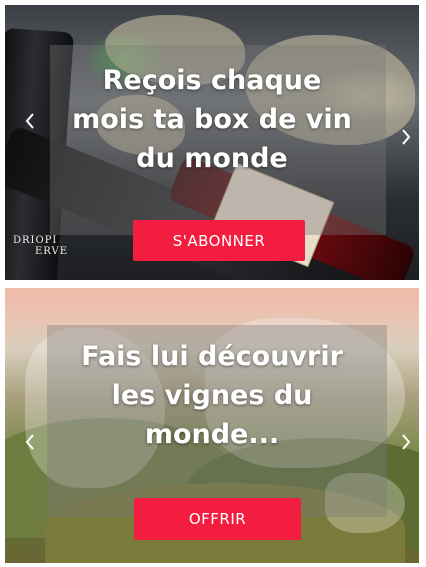 The width and height of the screenshot is (426, 567). Describe the element at coordinates (212, 80) in the screenshot. I see `headline-line: Reçois chaque` at that location.